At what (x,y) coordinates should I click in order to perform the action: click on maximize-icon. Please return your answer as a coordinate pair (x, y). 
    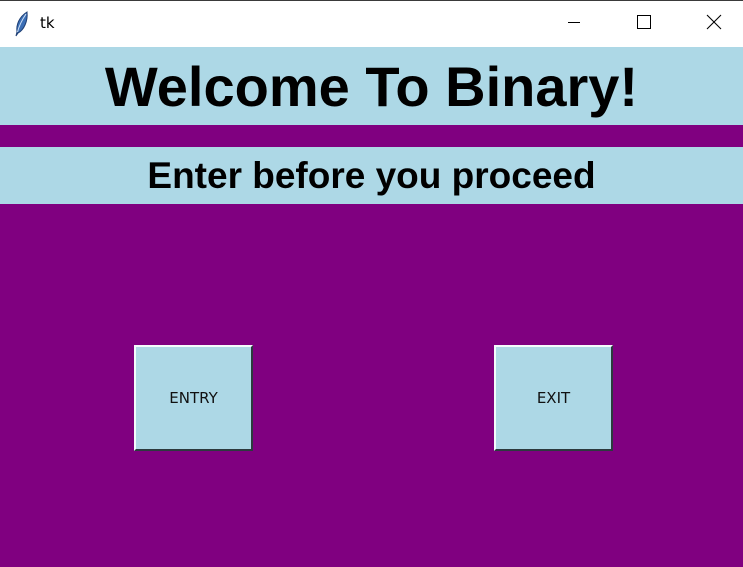
    Looking at the image, I should click on (644, 24).